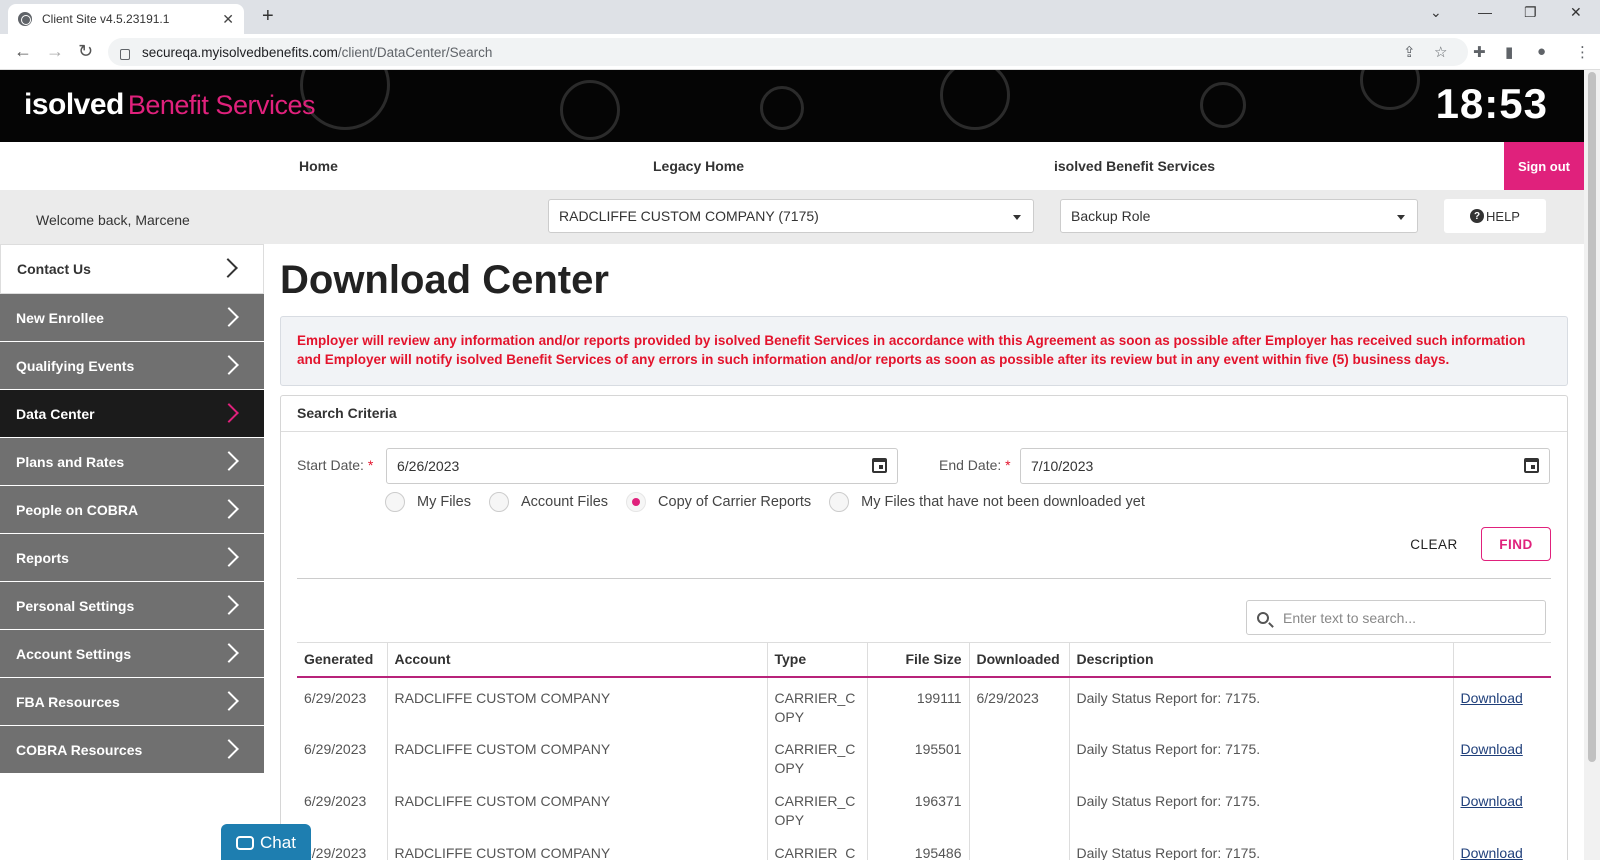 This screenshot has width=1600, height=860. Describe the element at coordinates (1576, 12) in the screenshot. I see `window-close-icon: ✕` at that location.